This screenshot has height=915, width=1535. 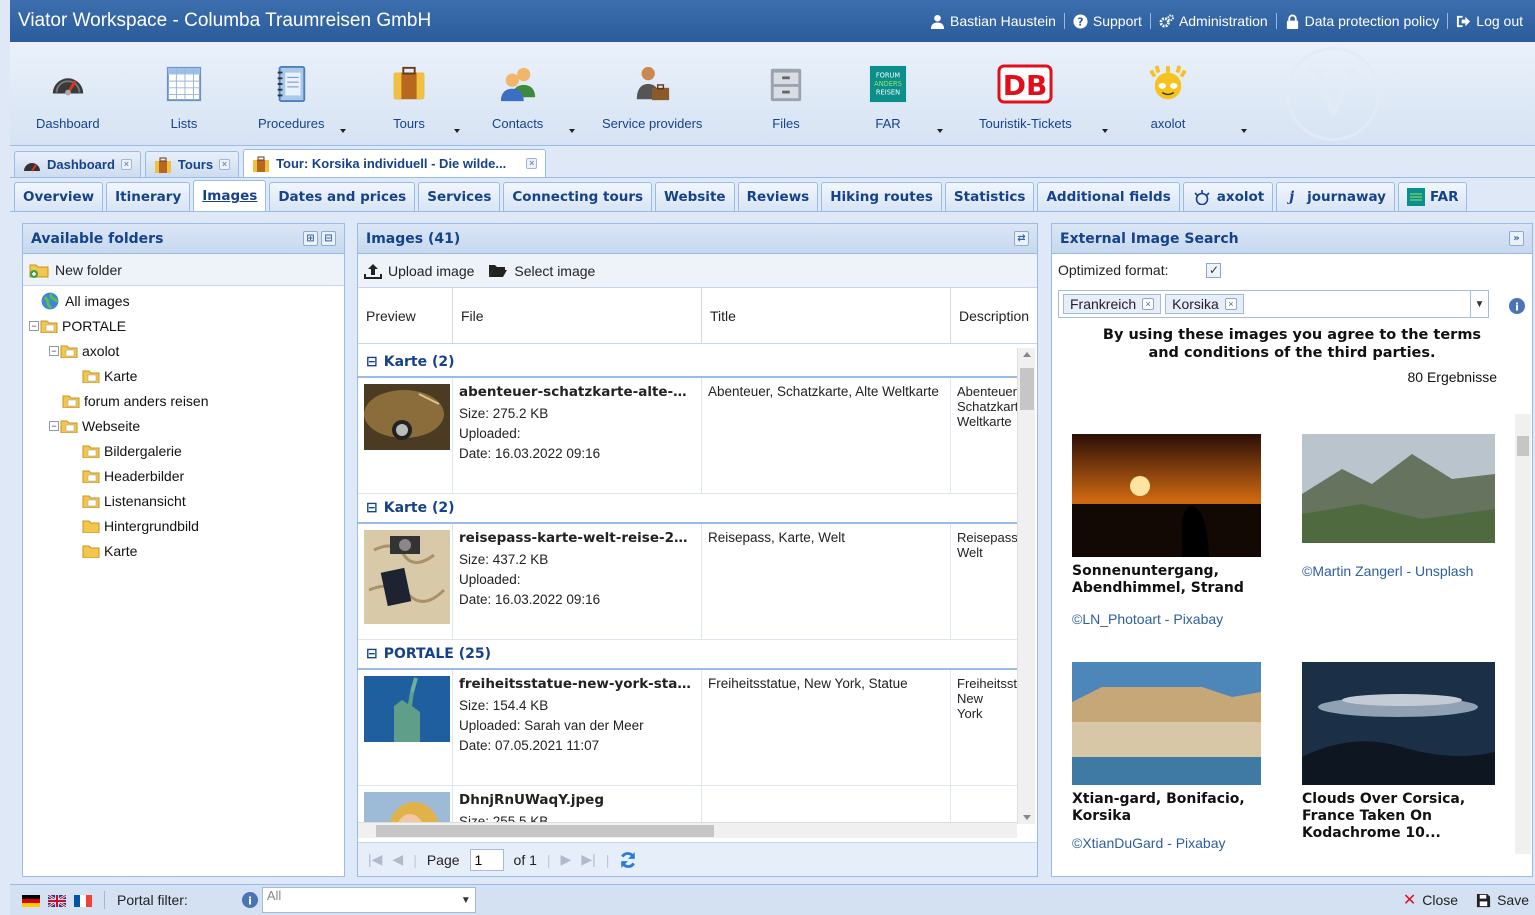 I want to click on tree-item-portale: − PORTALE, so click(x=183, y=325).